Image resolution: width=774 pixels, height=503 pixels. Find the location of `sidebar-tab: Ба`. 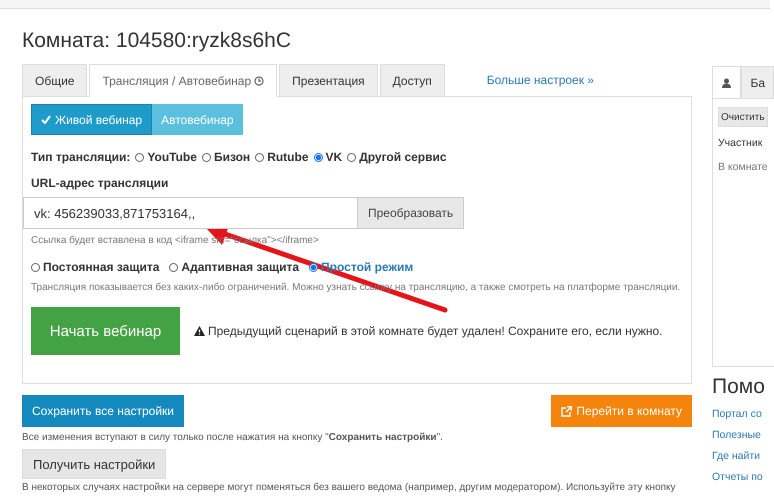

sidebar-tab: Ба is located at coordinates (757, 82).